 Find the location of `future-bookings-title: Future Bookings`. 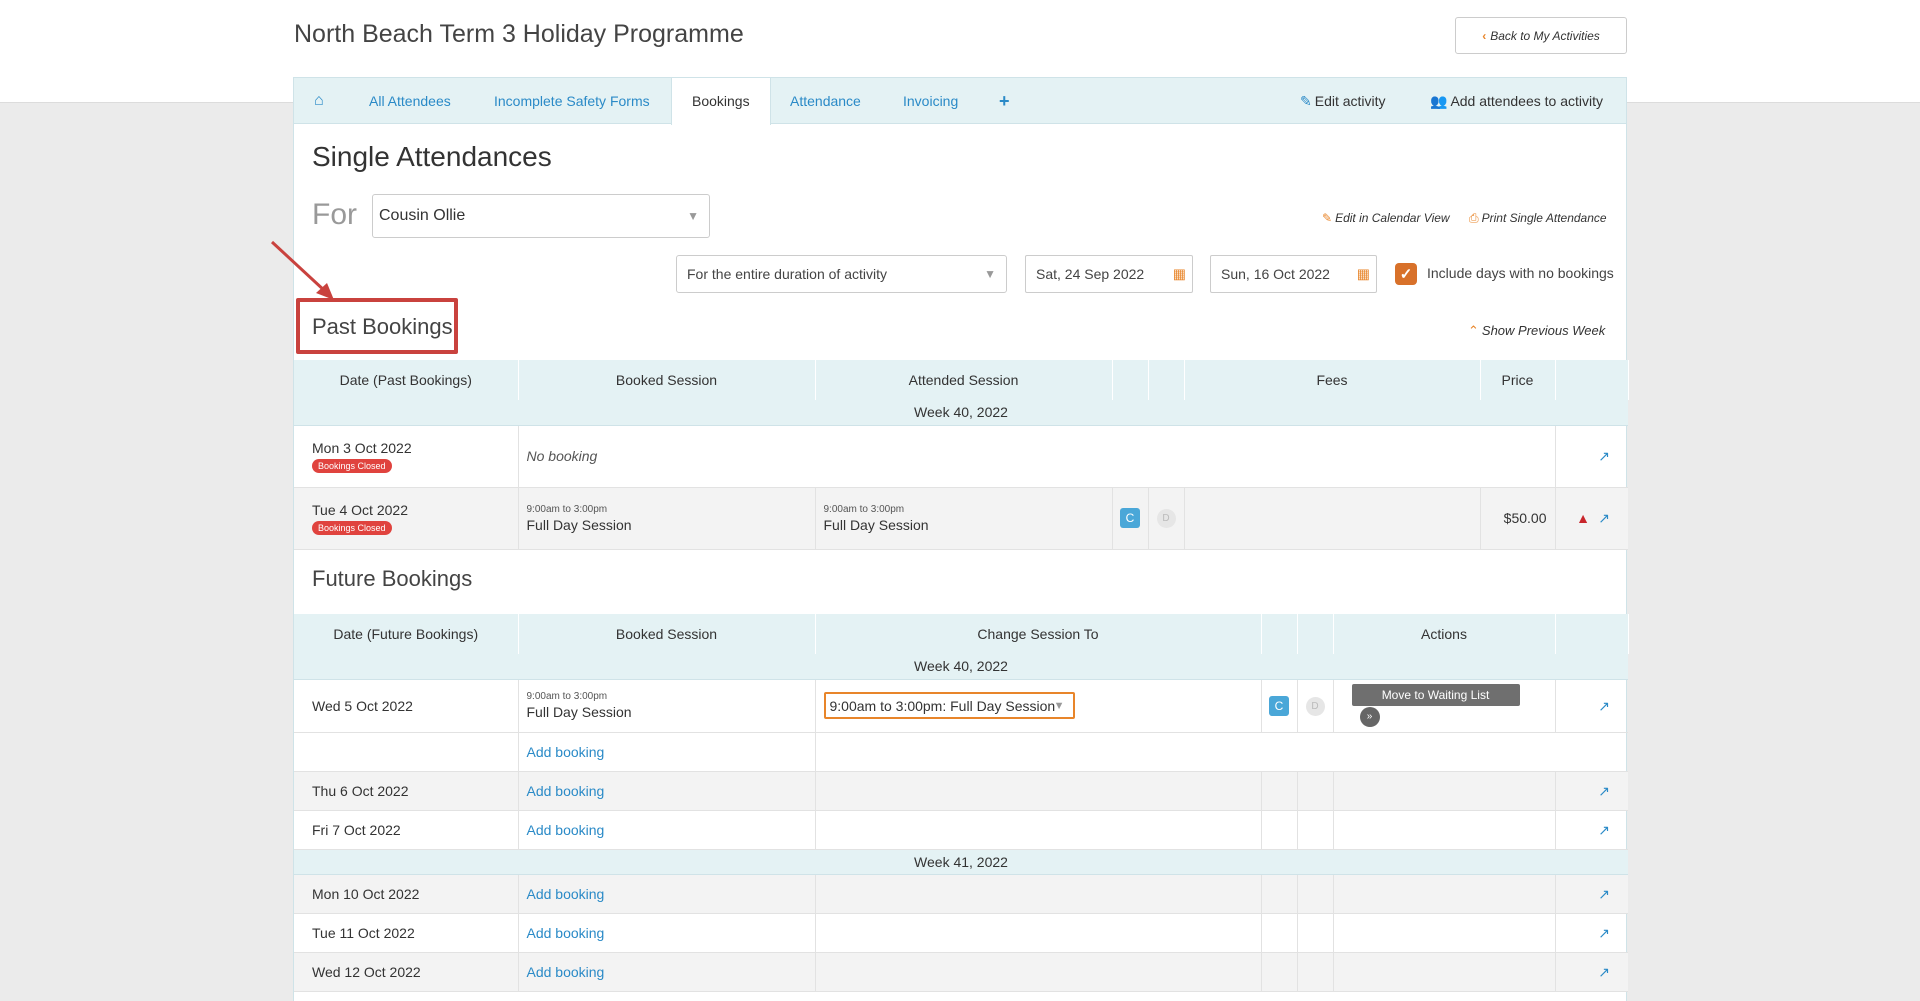

future-bookings-title: Future Bookings is located at coordinates (392, 578).